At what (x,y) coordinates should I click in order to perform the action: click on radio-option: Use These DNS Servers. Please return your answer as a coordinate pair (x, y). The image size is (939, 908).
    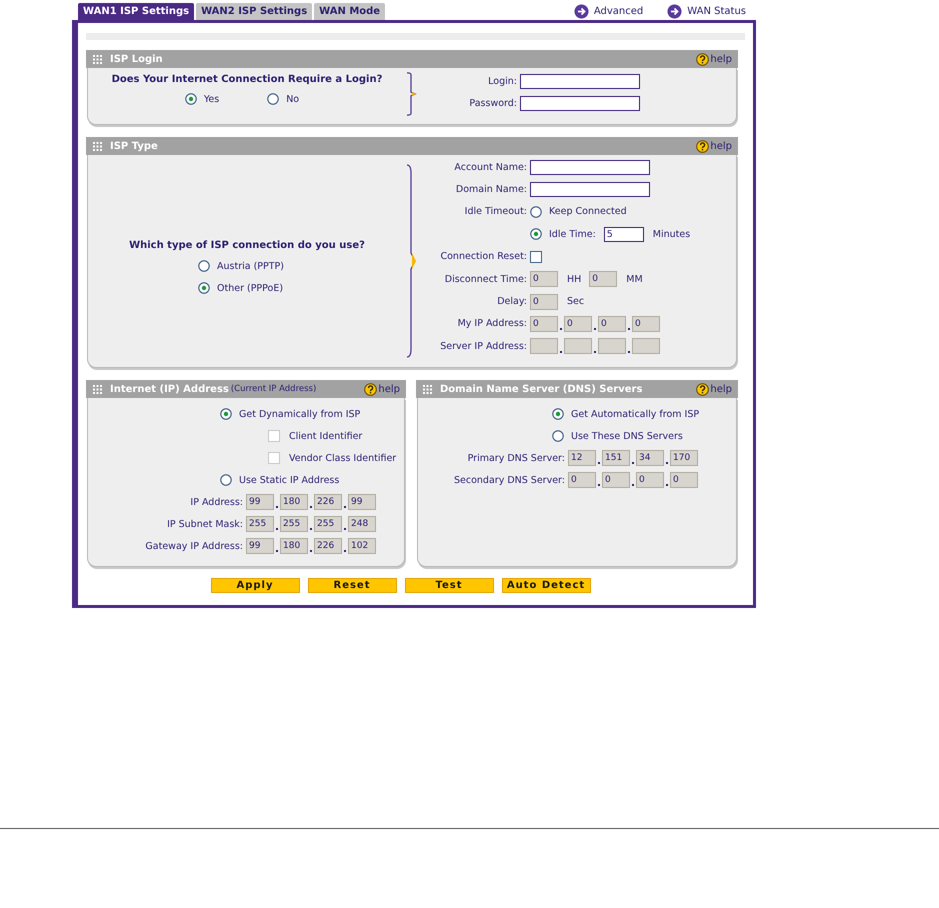
    Looking at the image, I should click on (617, 436).